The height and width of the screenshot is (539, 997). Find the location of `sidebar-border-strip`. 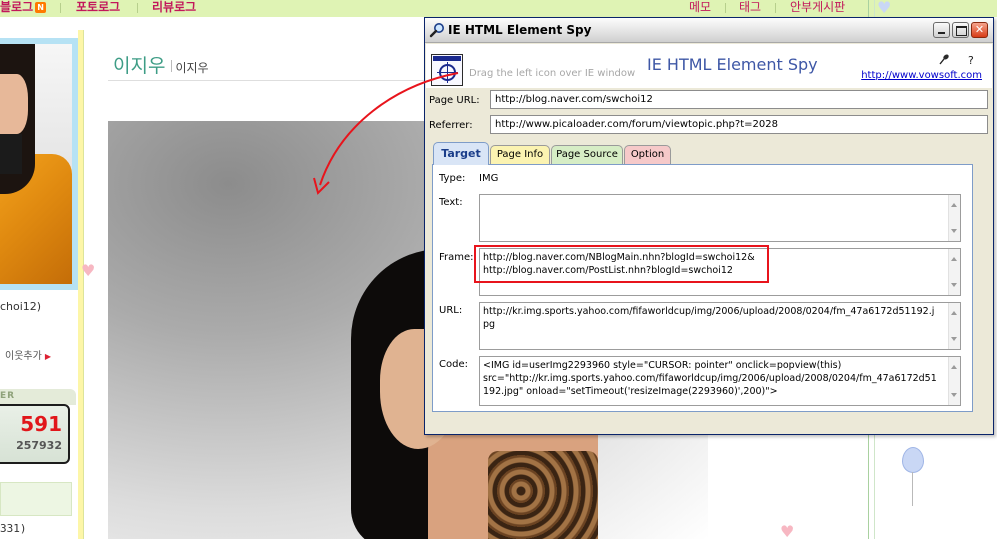

sidebar-border-strip is located at coordinates (81, 284).